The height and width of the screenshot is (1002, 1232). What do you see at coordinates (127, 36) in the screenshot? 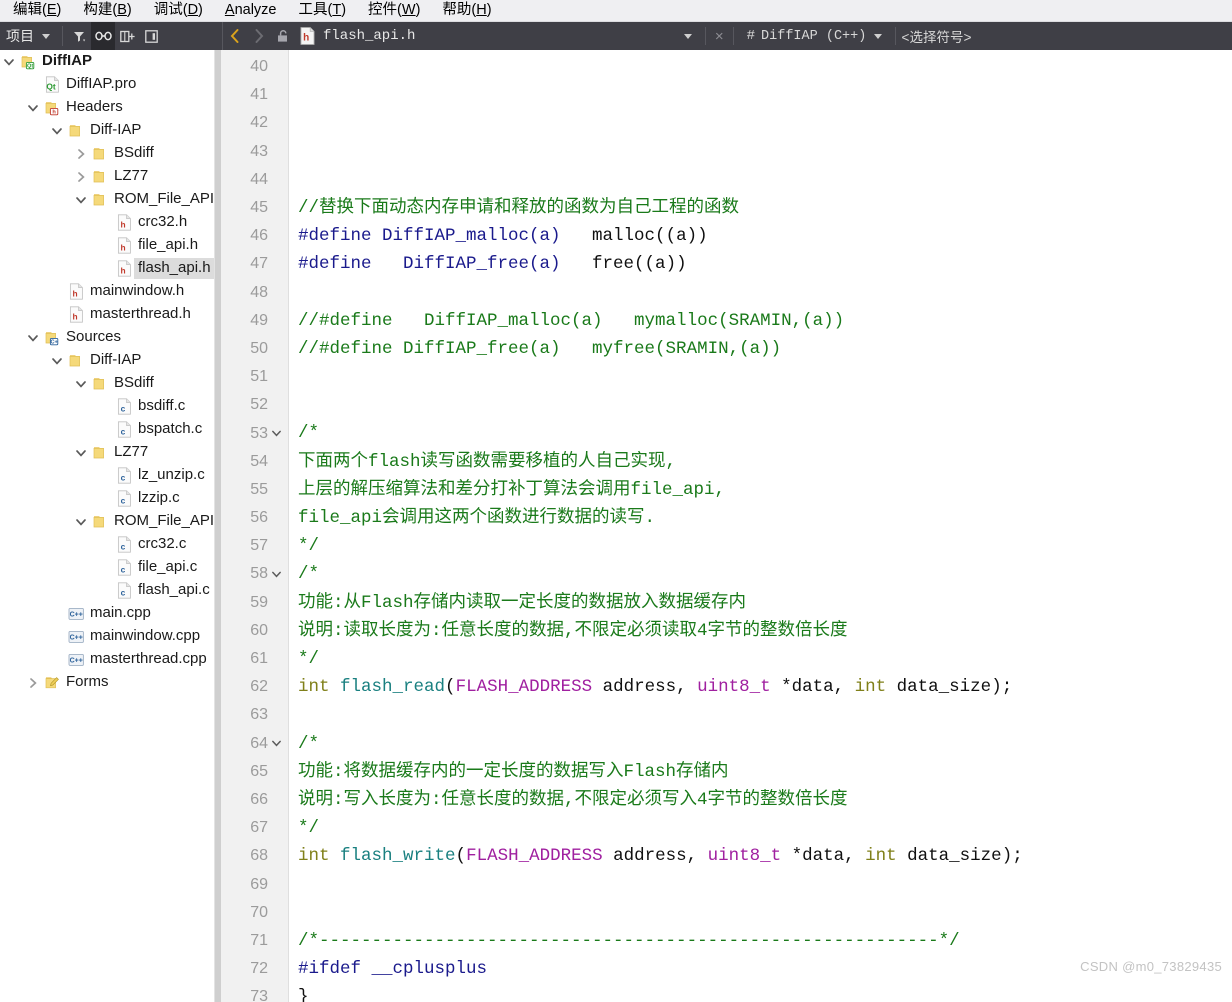
I see `split-editor-icon` at bounding box center [127, 36].